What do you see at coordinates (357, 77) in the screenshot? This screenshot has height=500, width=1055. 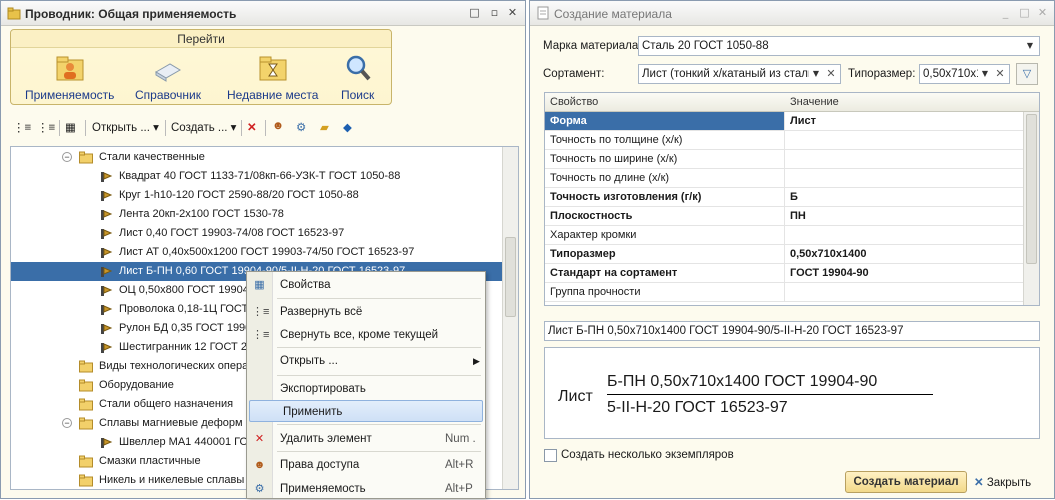 I see `nav-search: Поиск` at bounding box center [357, 77].